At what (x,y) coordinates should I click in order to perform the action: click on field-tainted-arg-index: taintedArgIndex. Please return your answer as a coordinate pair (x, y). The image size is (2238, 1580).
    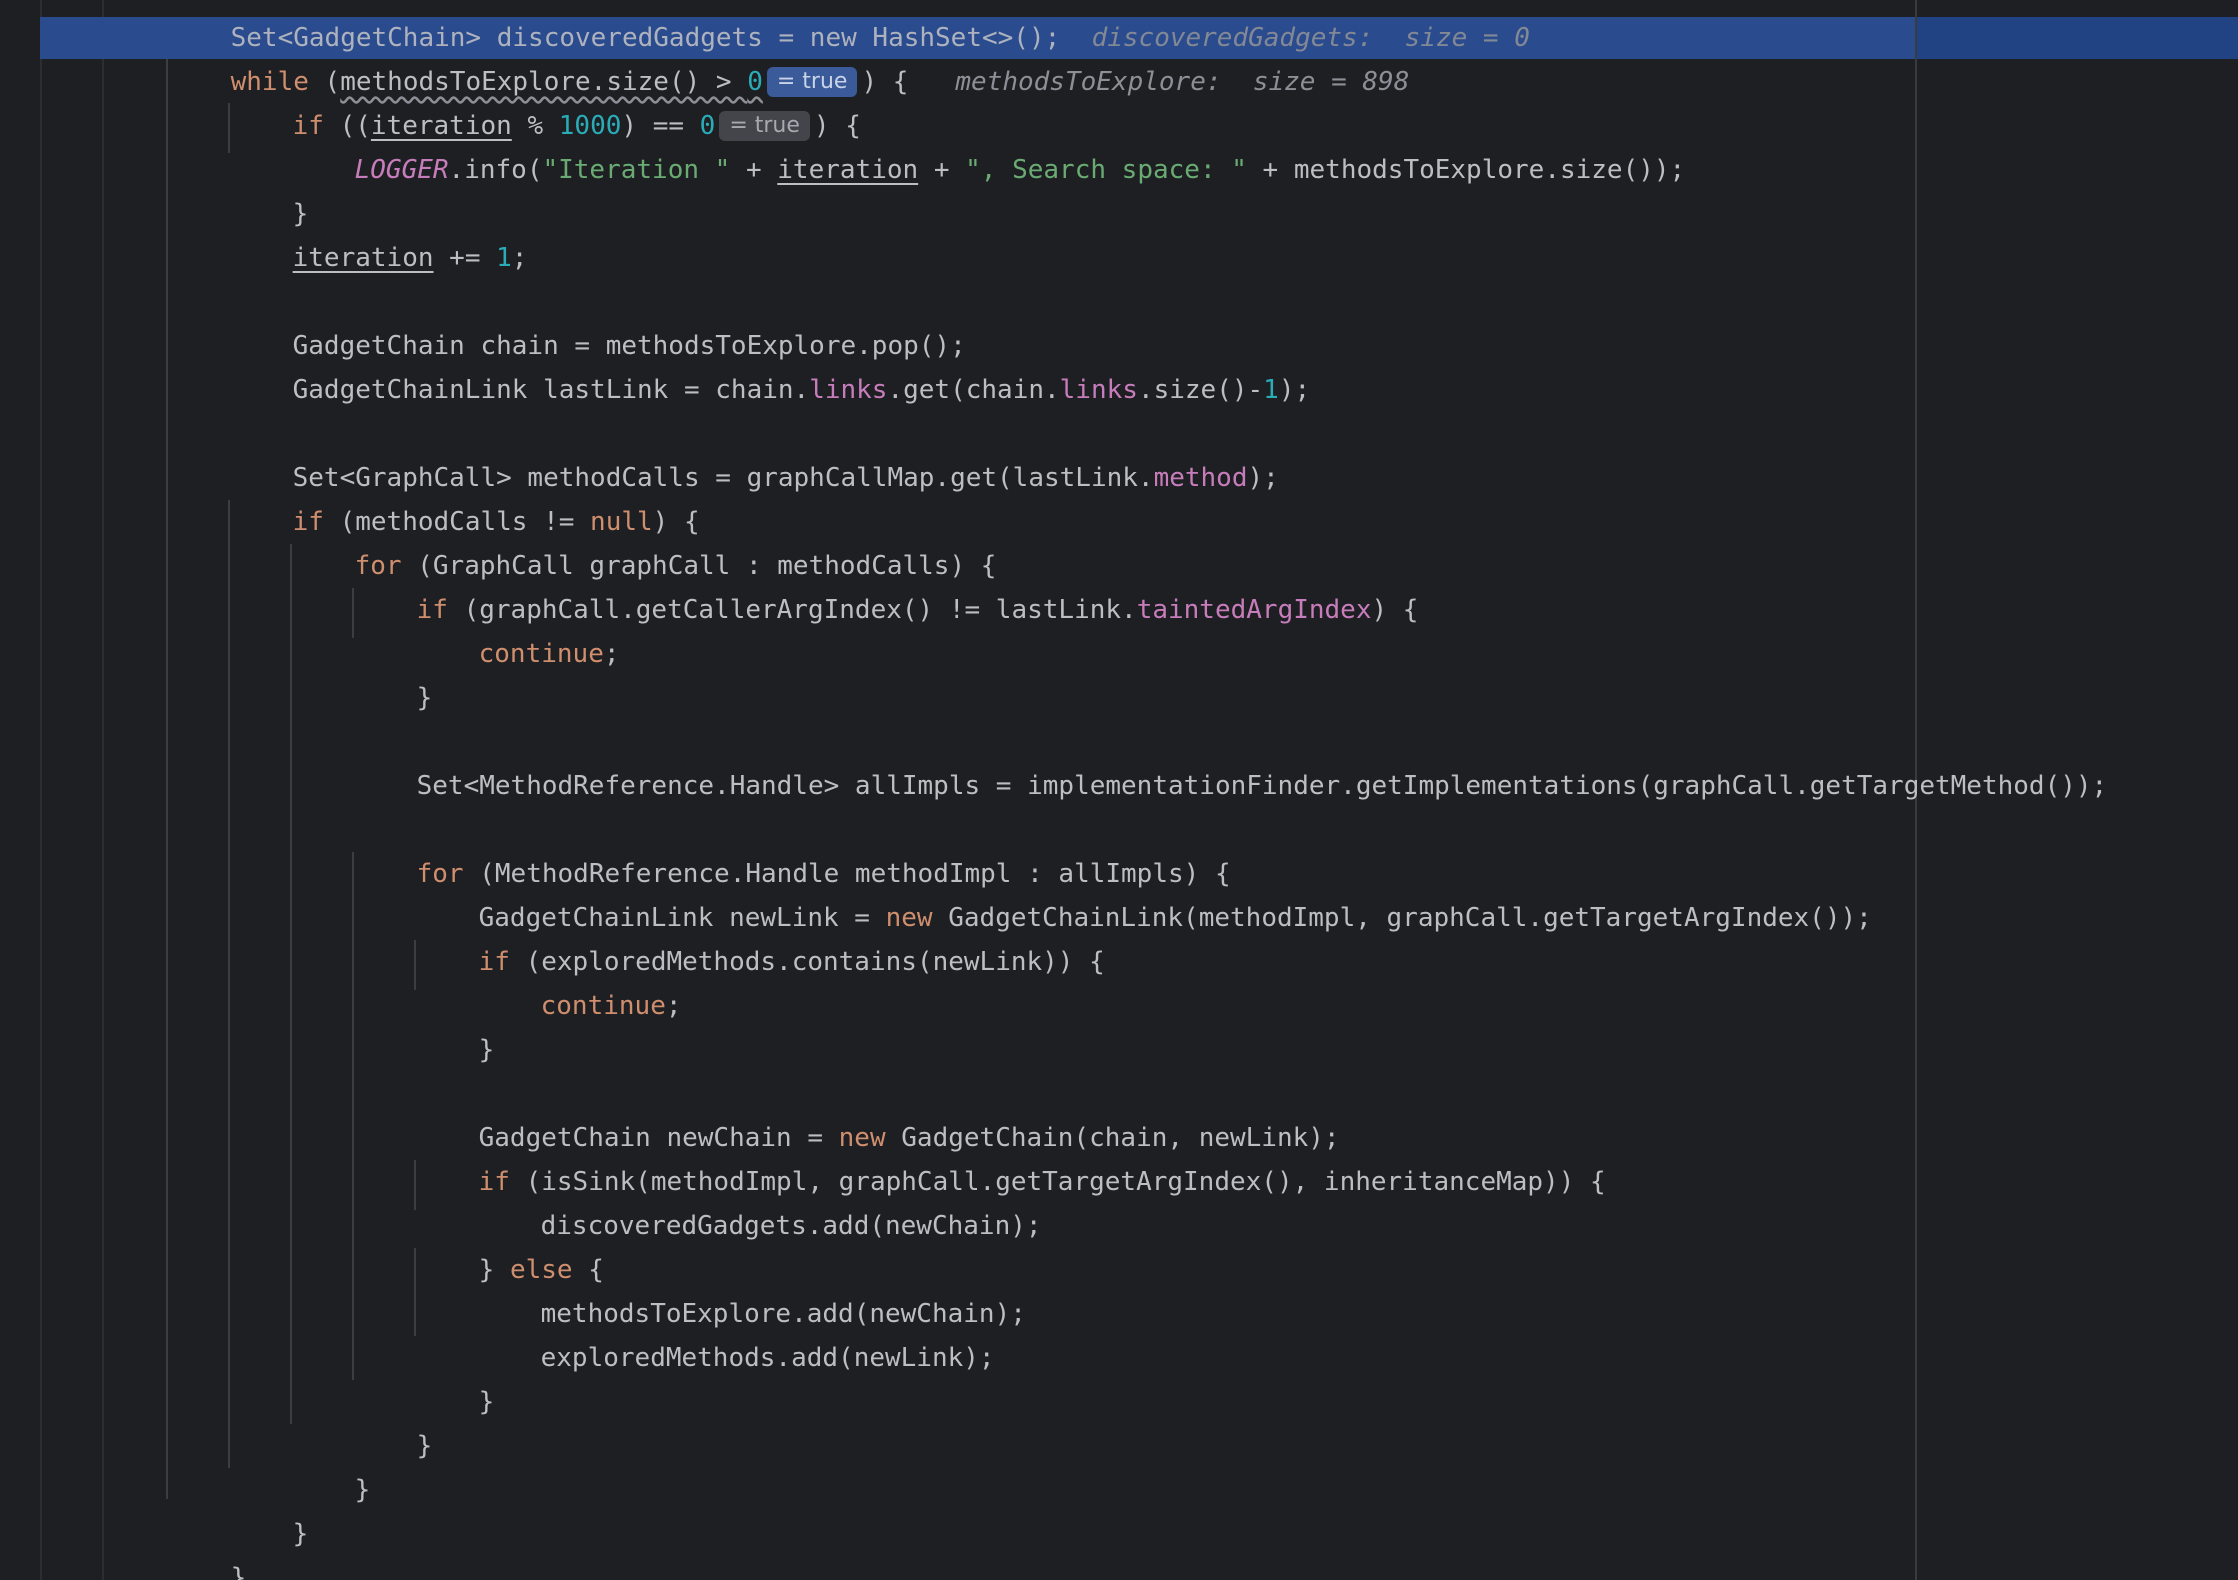
    Looking at the image, I should click on (1254, 610).